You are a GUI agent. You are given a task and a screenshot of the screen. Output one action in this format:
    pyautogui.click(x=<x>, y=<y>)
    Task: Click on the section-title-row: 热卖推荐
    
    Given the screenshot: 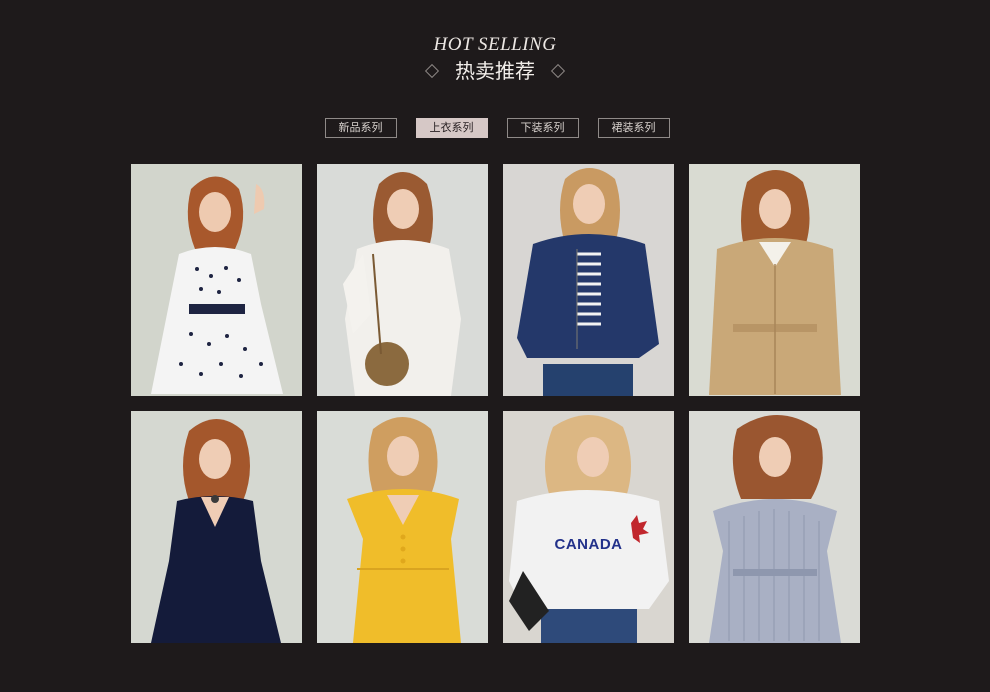 What is the action you would take?
    pyautogui.click(x=495, y=71)
    